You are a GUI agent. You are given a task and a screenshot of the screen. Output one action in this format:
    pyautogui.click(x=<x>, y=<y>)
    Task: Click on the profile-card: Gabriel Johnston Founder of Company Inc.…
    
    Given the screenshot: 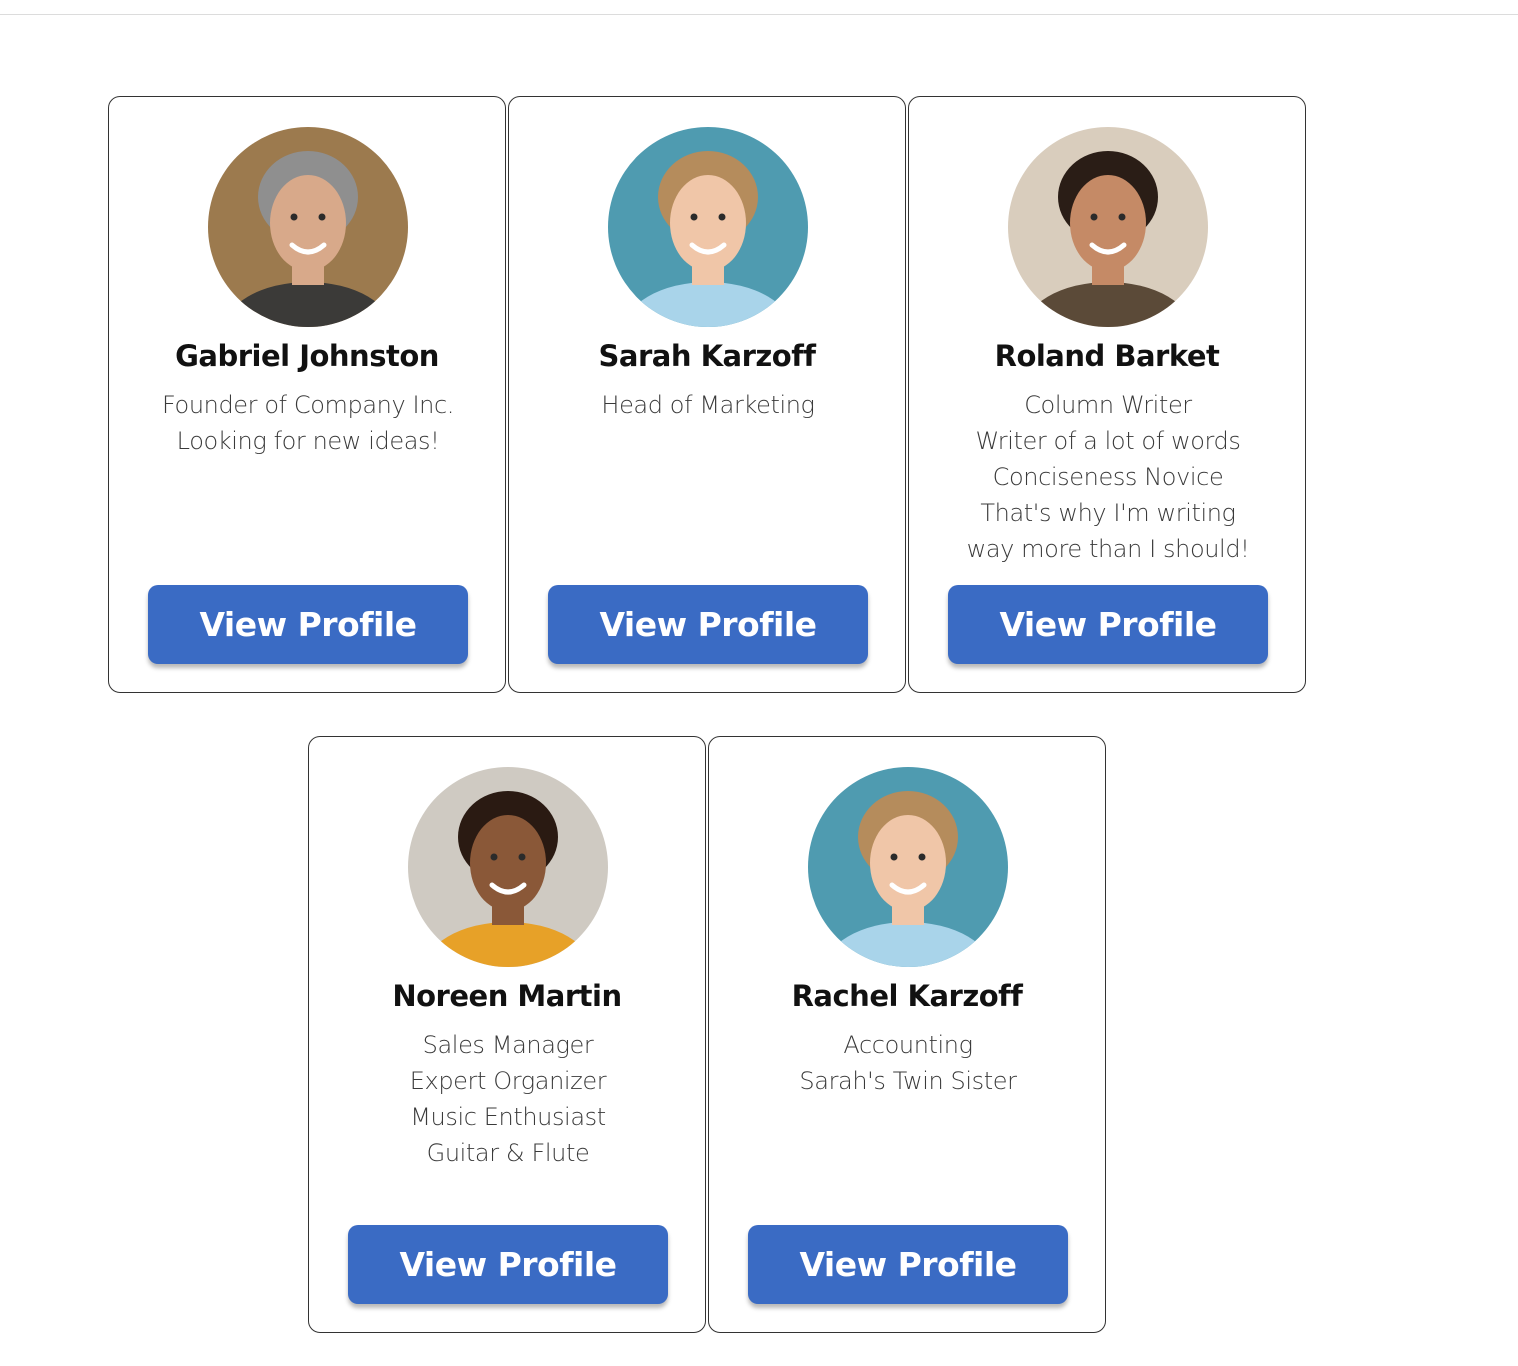 What is the action you would take?
    pyautogui.click(x=307, y=394)
    